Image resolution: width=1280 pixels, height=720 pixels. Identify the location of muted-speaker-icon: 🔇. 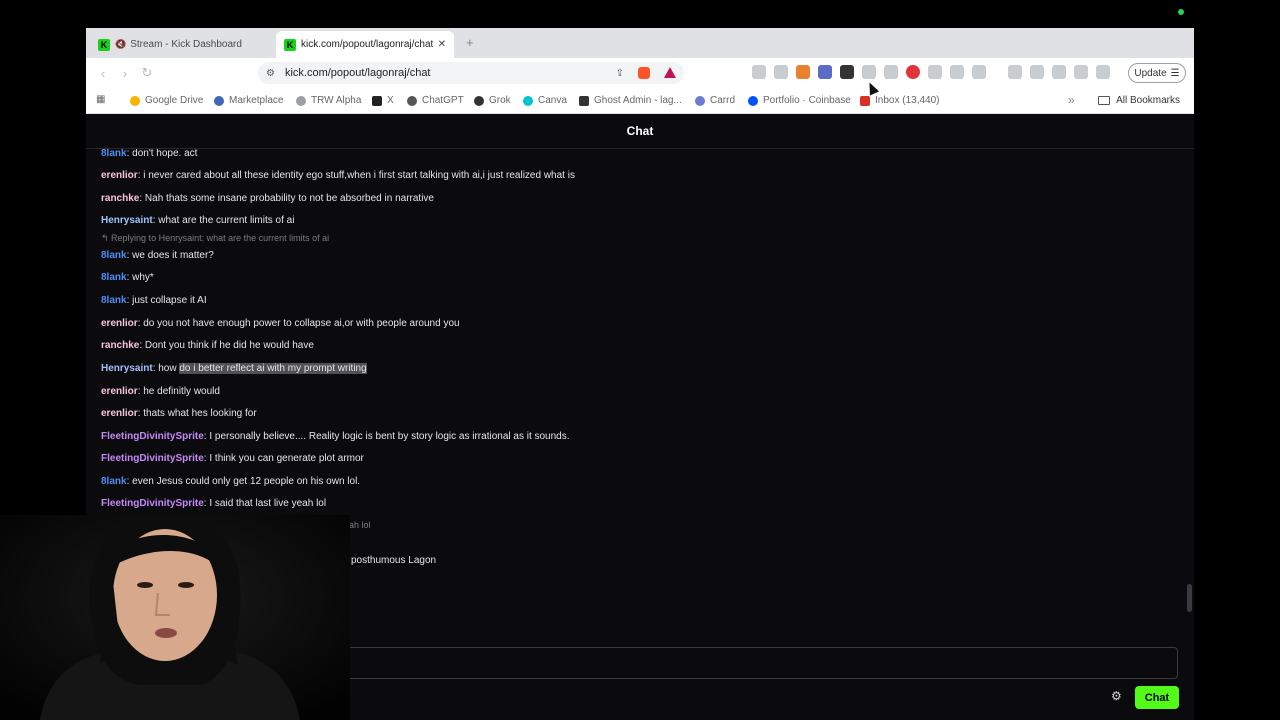
(120, 44).